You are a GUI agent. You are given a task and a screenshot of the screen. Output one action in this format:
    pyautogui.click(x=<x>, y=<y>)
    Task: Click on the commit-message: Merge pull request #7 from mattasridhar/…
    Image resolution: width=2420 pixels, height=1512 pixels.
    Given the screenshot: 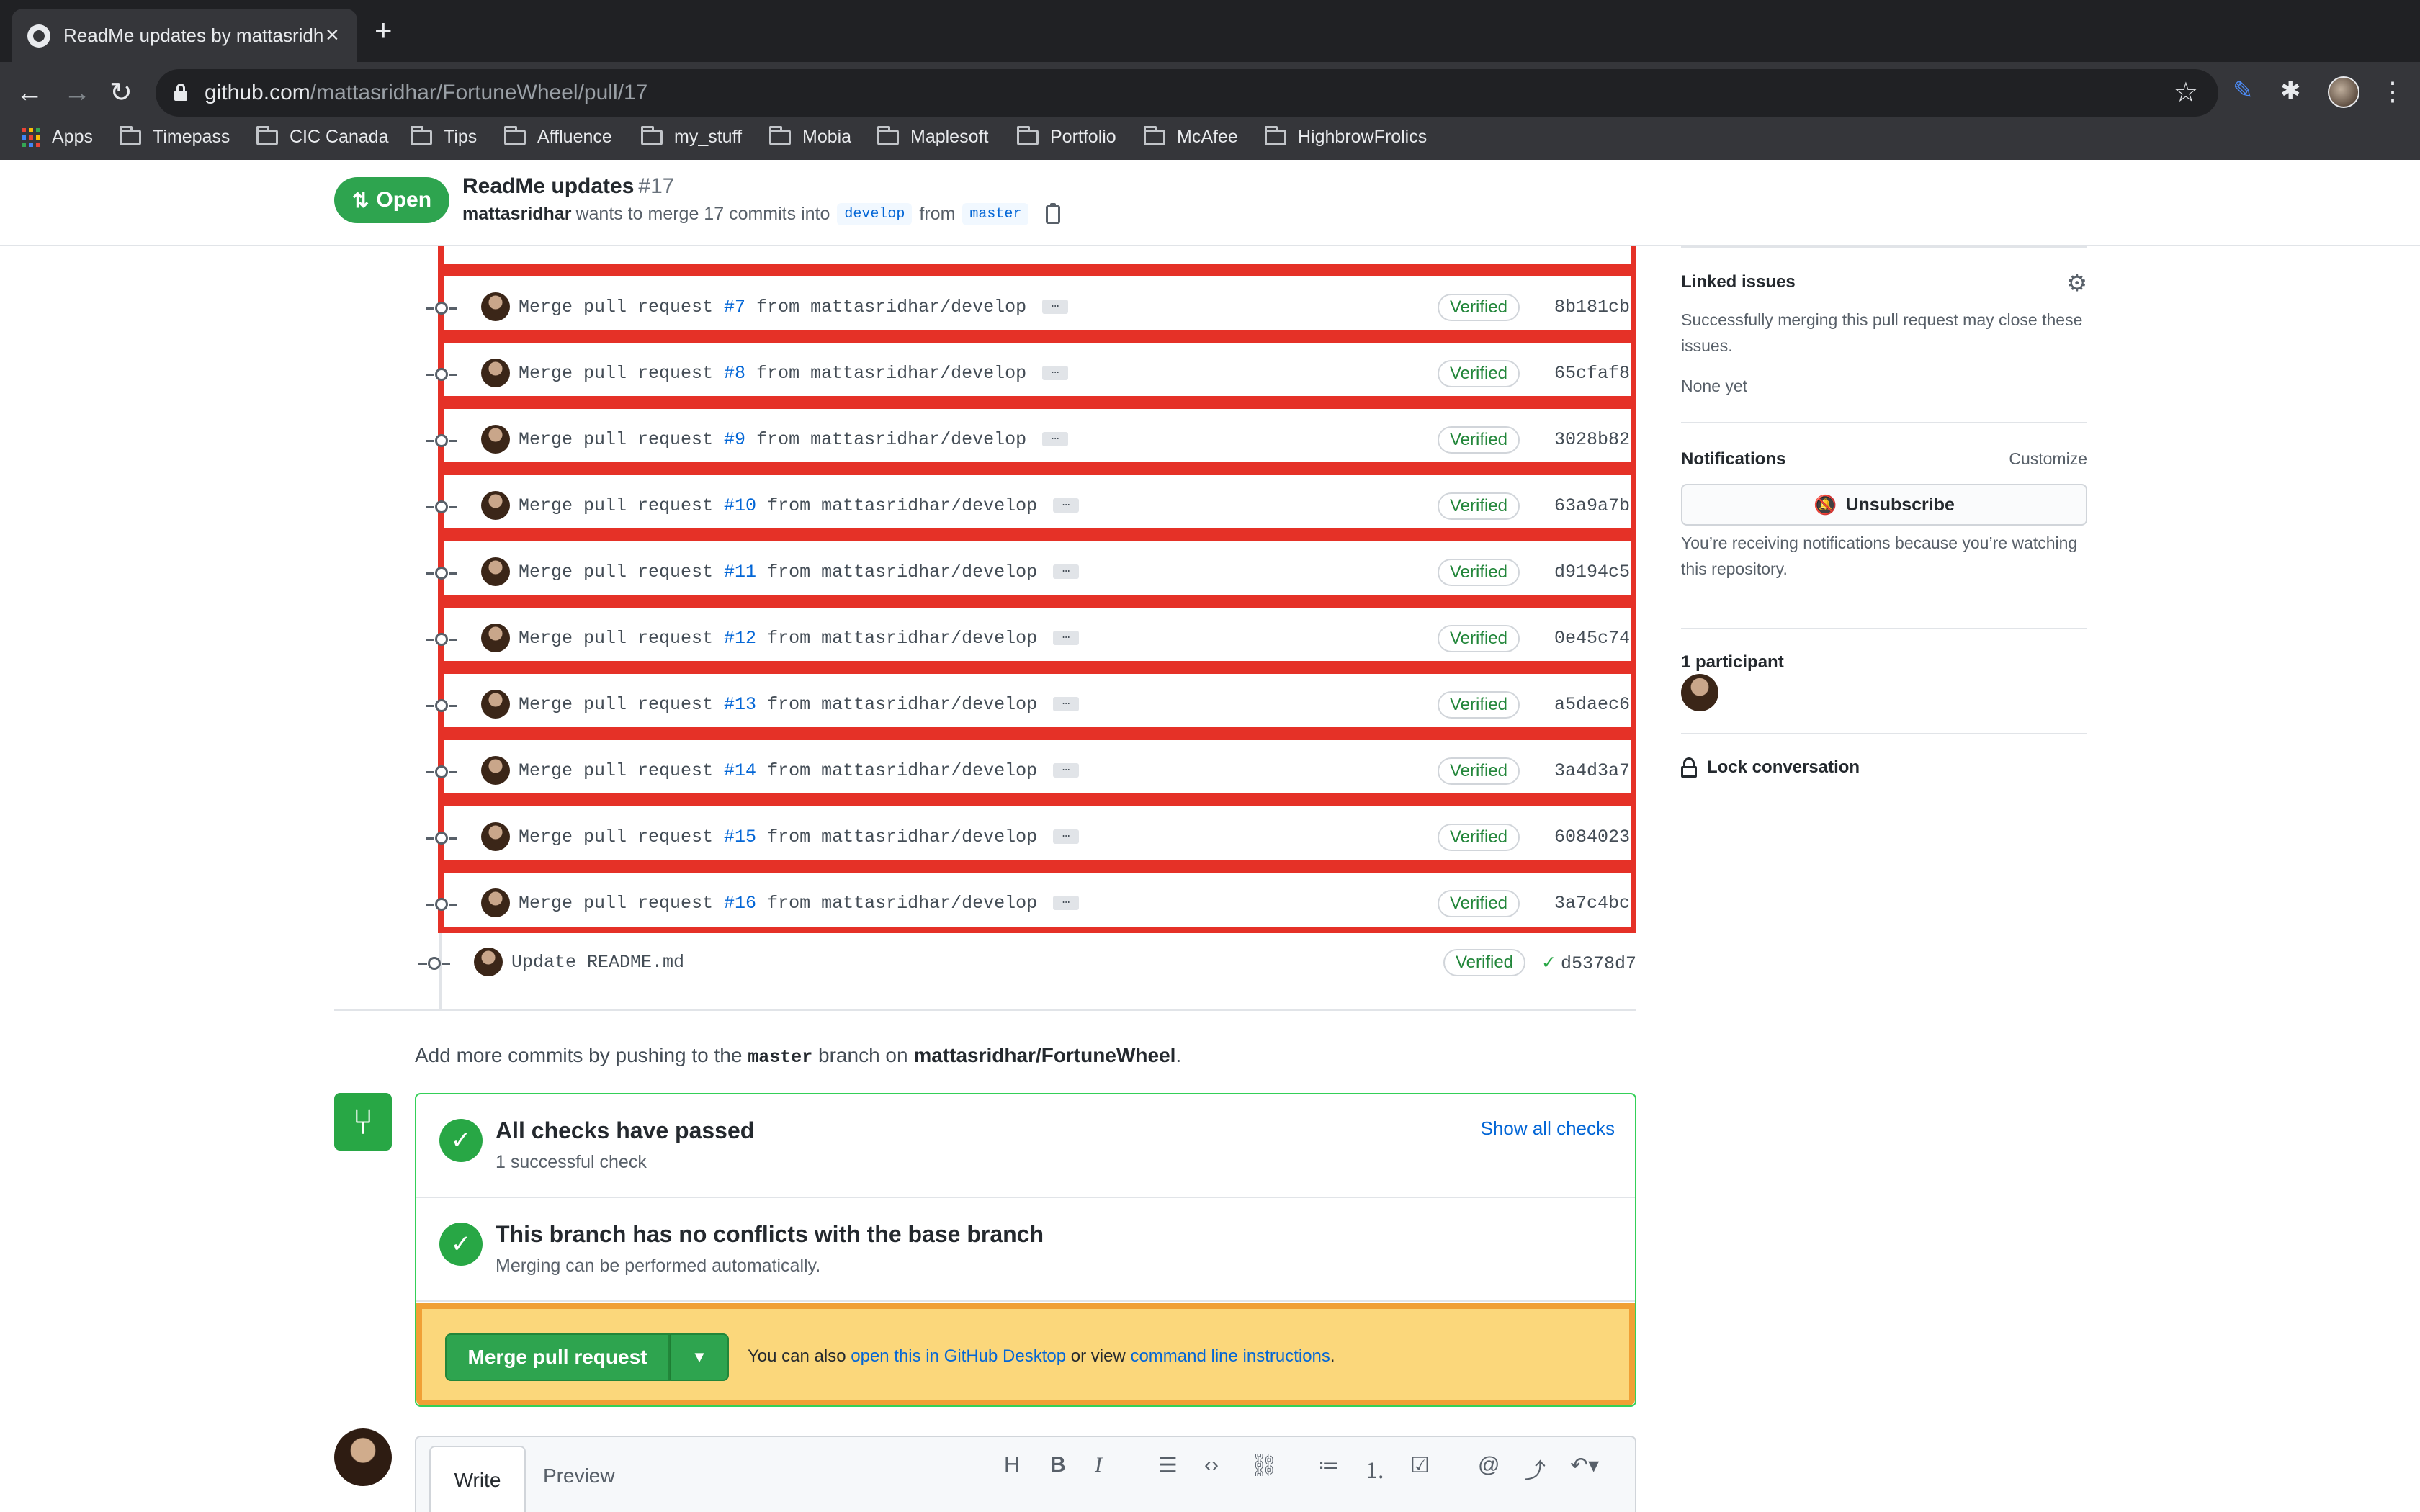 What is the action you would take?
    pyautogui.click(x=794, y=307)
    